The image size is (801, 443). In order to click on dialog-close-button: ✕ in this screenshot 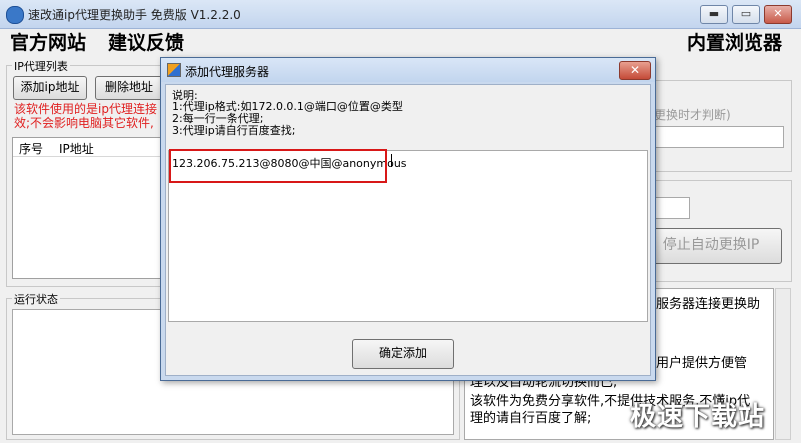, I will do `click(635, 70)`.